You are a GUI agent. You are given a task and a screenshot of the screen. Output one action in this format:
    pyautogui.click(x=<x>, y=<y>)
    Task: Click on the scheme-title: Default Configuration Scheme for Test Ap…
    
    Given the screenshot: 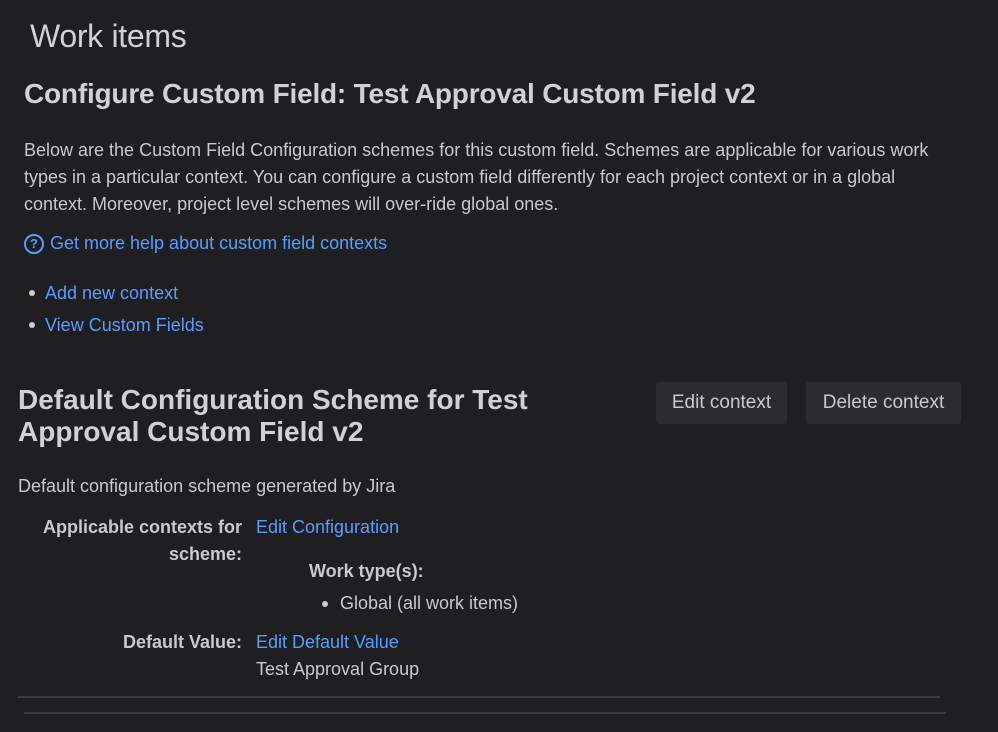 What is the action you would take?
    pyautogui.click(x=273, y=415)
    